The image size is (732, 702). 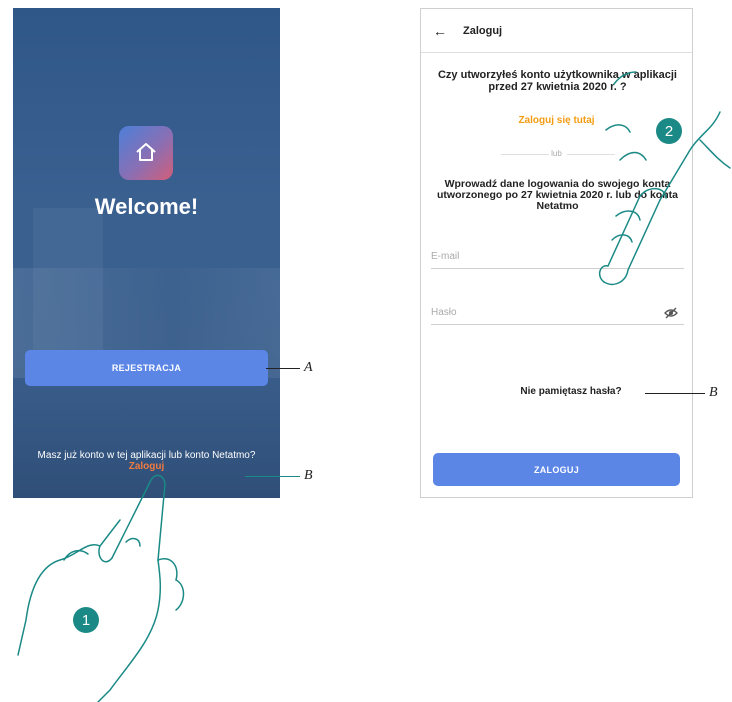 I want to click on callout-line-b-right, so click(x=675, y=393).